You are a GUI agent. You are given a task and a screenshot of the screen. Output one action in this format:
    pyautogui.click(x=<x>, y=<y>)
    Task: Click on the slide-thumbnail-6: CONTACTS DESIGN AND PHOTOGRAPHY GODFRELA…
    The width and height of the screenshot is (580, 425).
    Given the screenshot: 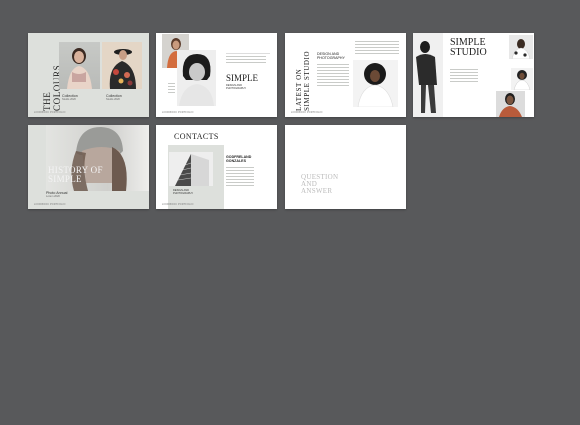 What is the action you would take?
    pyautogui.click(x=216, y=167)
    